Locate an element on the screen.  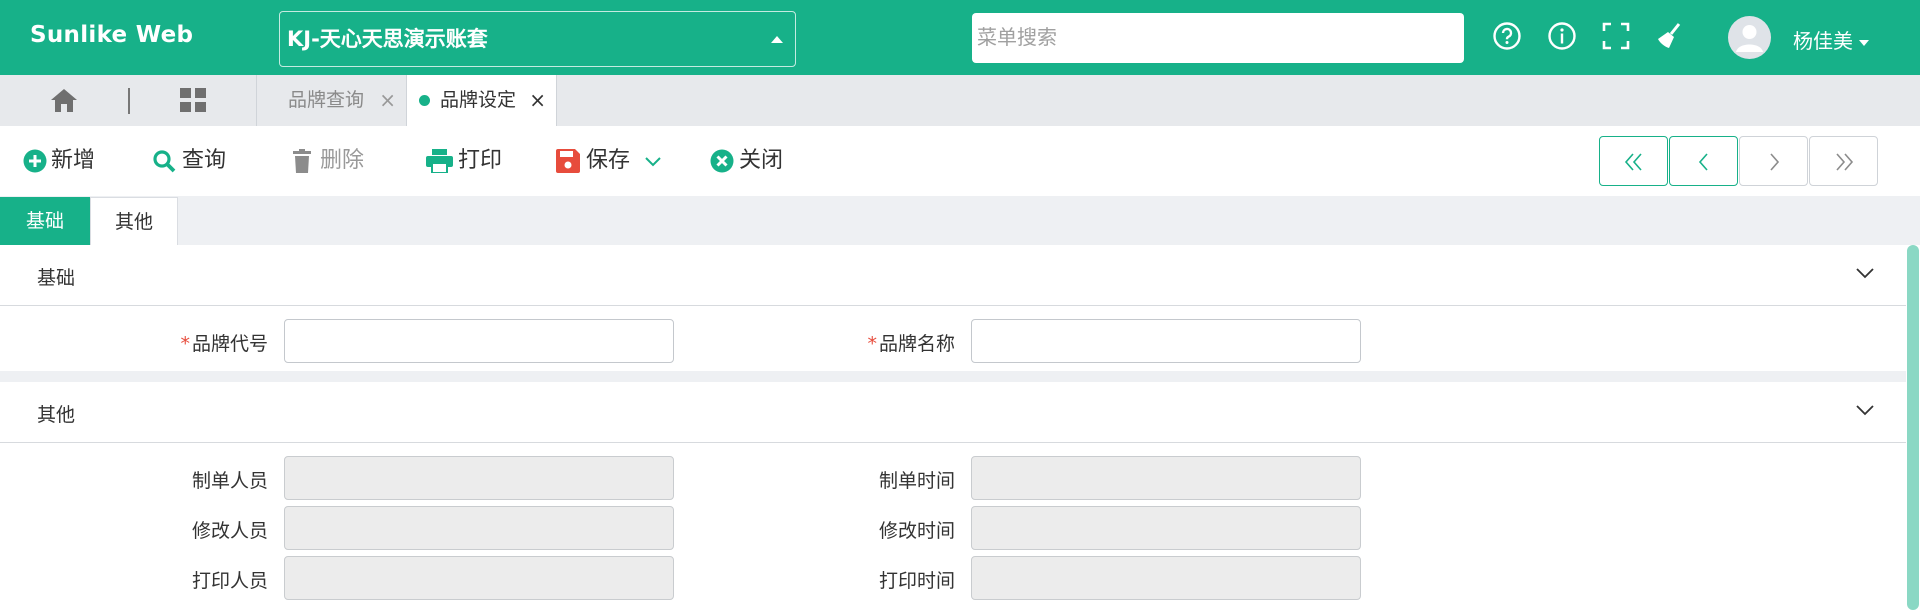
divider is located at coordinates (129, 101).